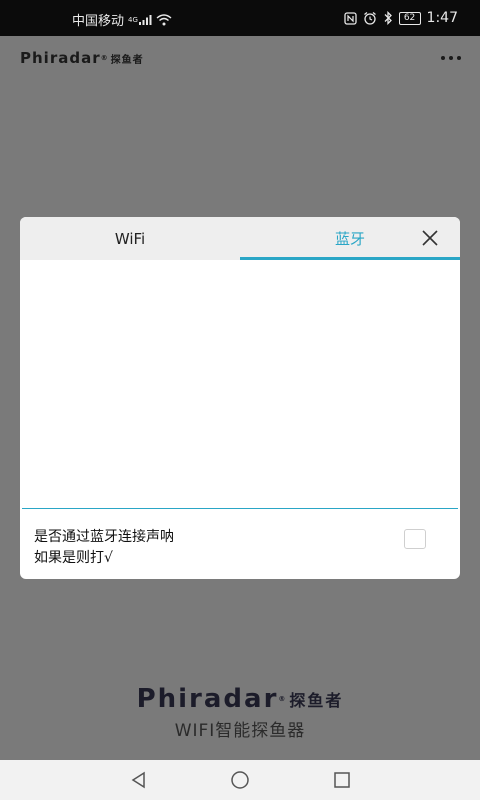  Describe the element at coordinates (415, 539) in the screenshot. I see `bluetooth-connect-checkbox` at that location.